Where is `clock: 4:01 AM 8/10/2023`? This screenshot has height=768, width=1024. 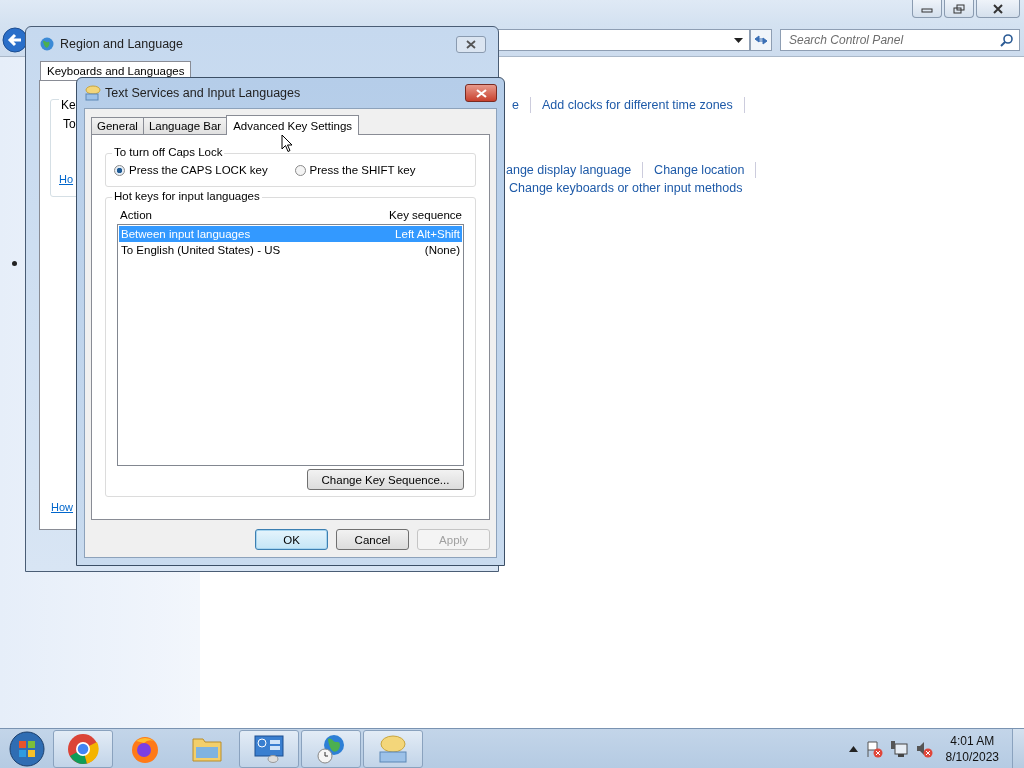
clock: 4:01 AM 8/10/2023 is located at coordinates (972, 748).